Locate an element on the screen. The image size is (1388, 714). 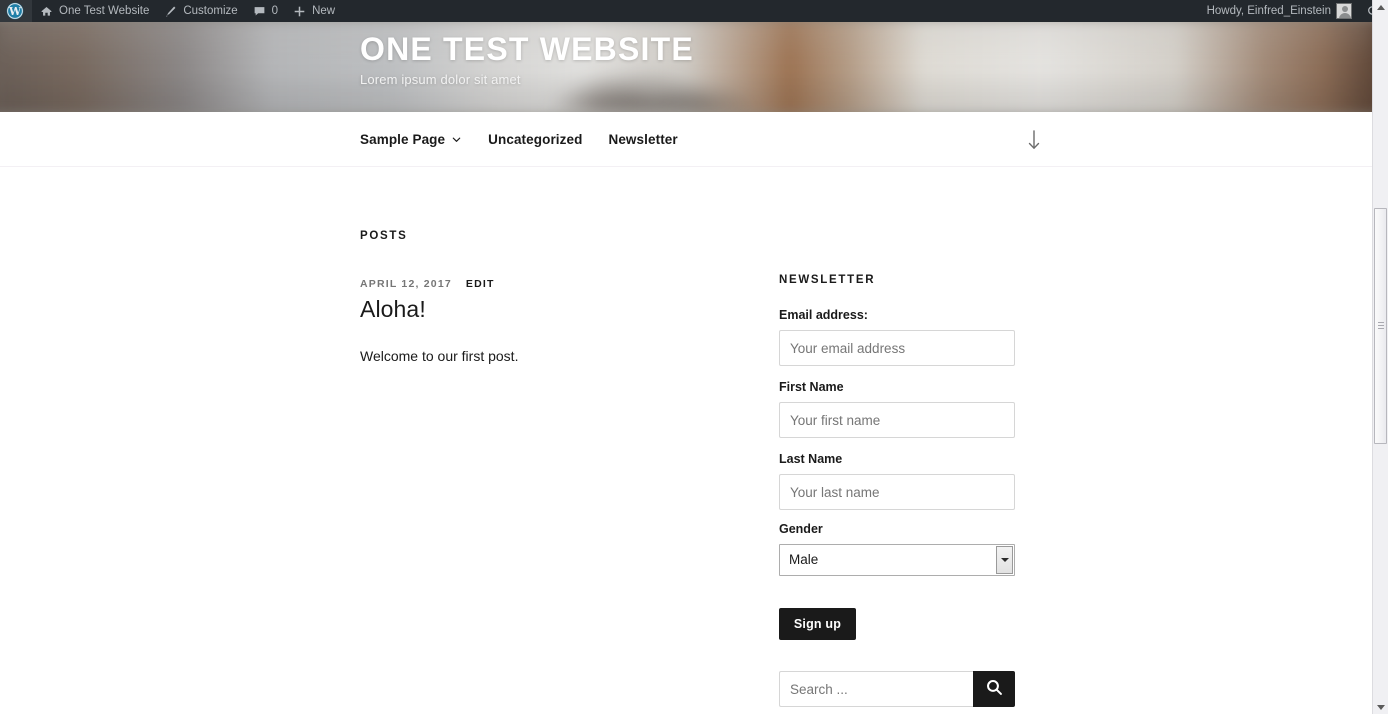
nav-label: Sample Page is located at coordinates (403, 139).